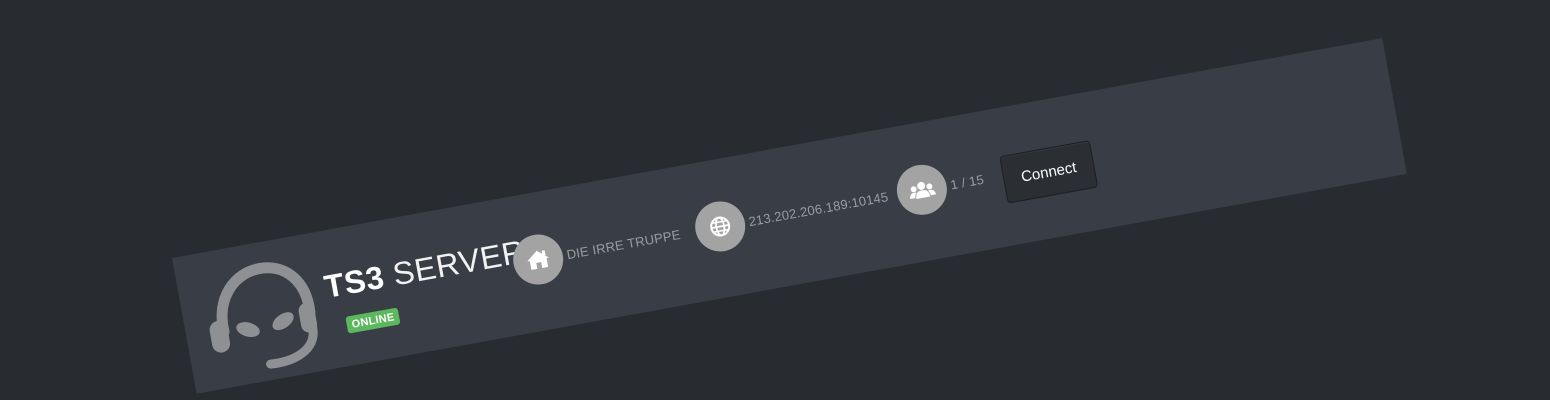  I want to click on server-address-item: 213.202.206.189:10145, so click(791, 213).